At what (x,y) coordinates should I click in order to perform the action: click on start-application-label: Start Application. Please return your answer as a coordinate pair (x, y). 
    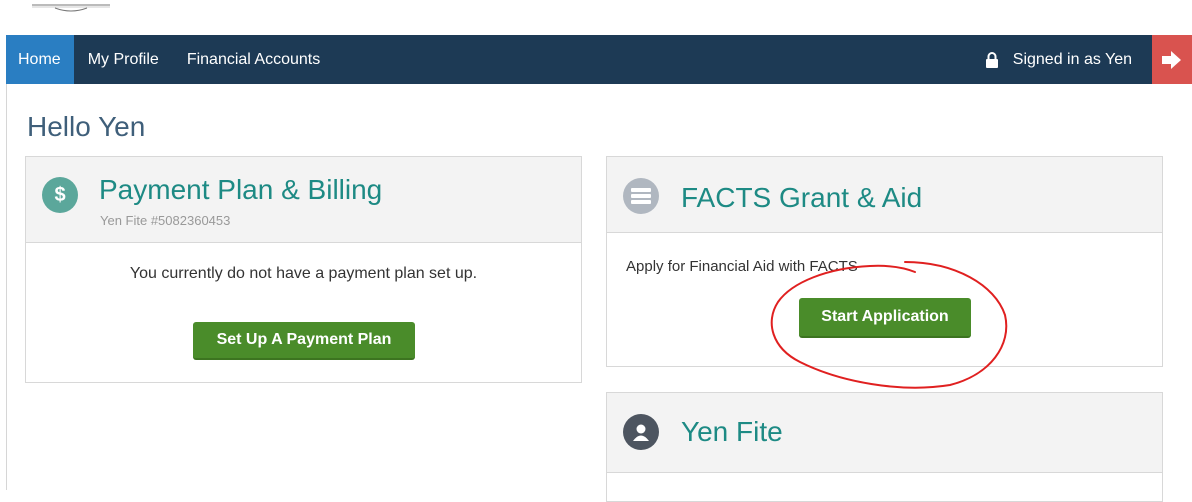
    Looking at the image, I should click on (885, 316).